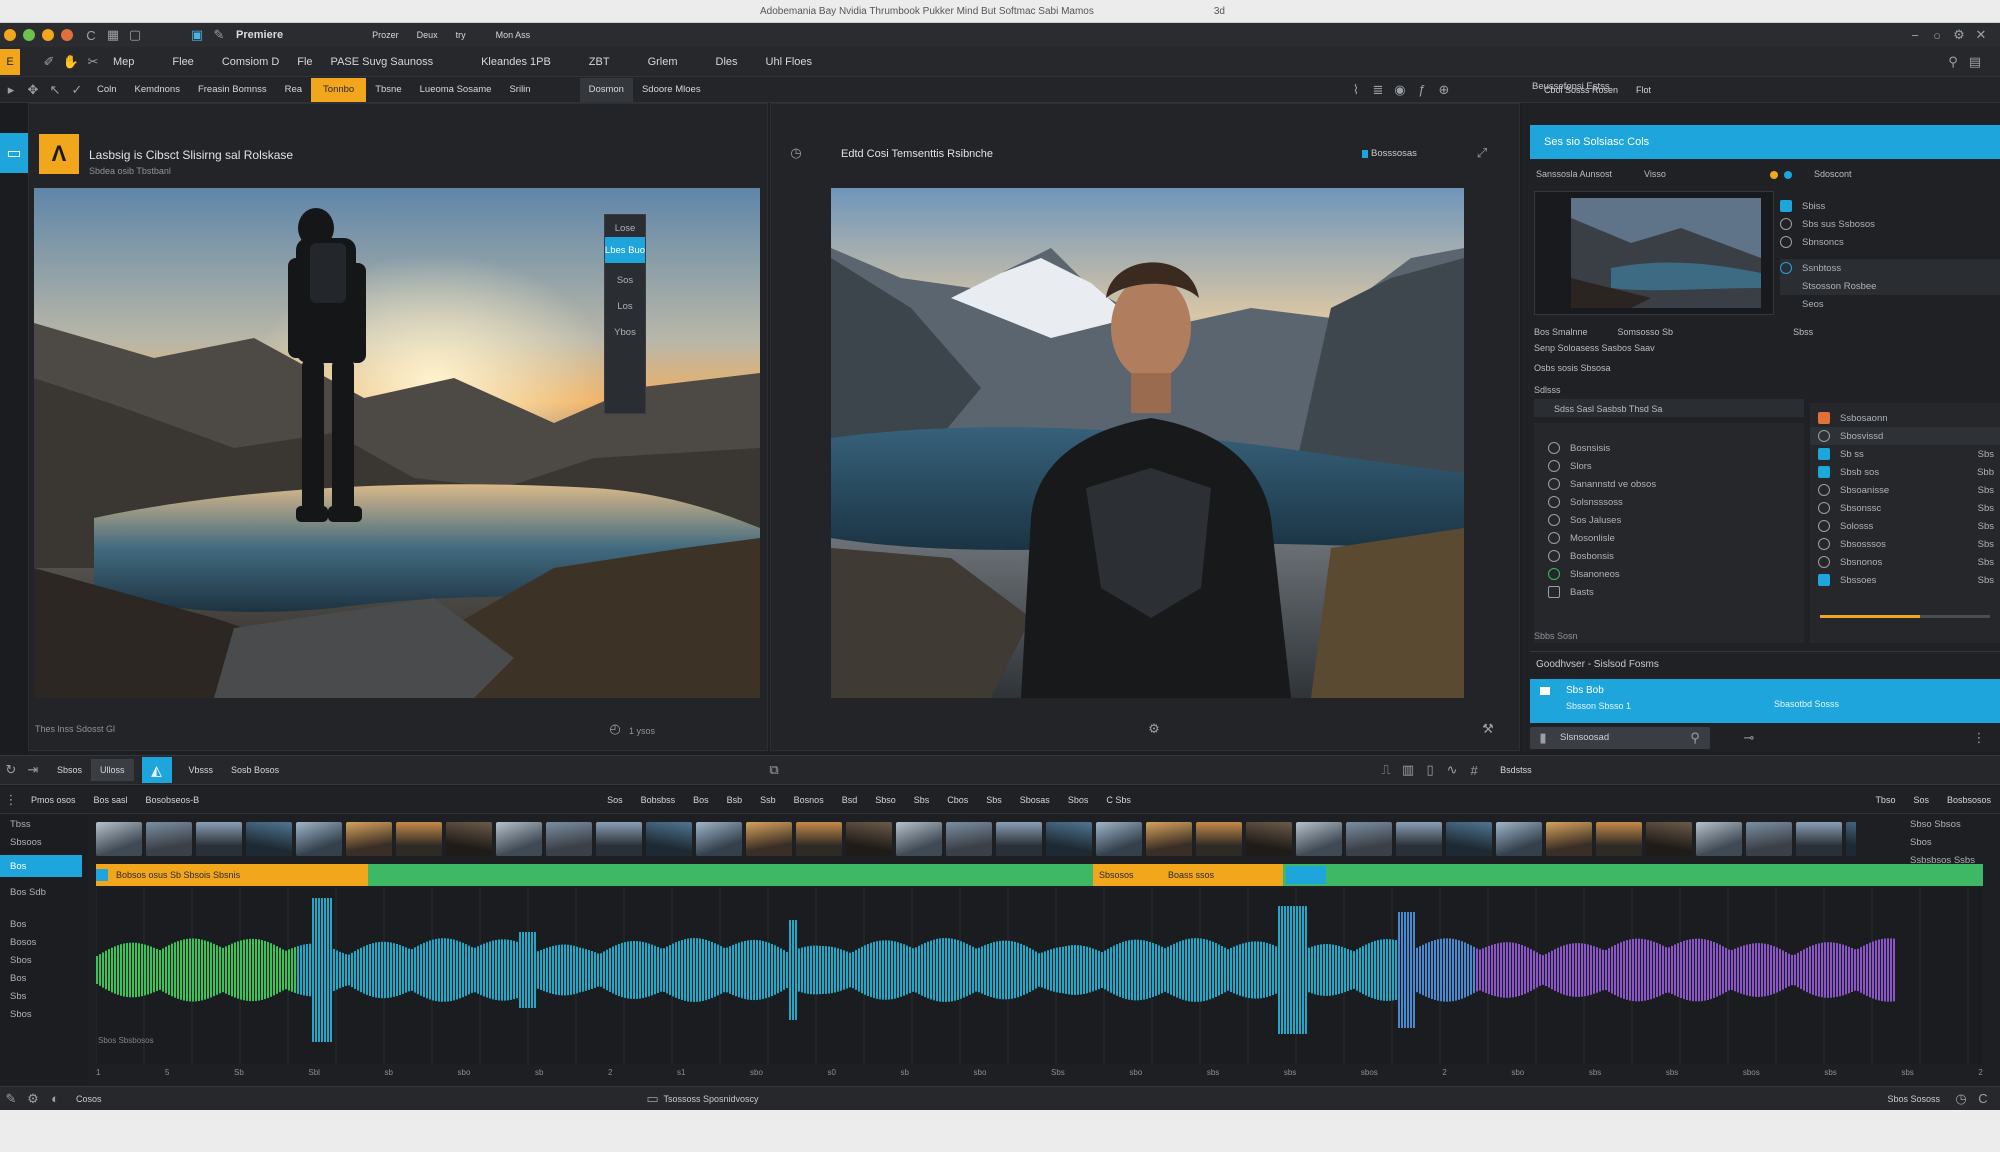 Image resolution: width=2000 pixels, height=1152 pixels. What do you see at coordinates (93, 62) in the screenshot?
I see `cut-icon: ✂` at bounding box center [93, 62].